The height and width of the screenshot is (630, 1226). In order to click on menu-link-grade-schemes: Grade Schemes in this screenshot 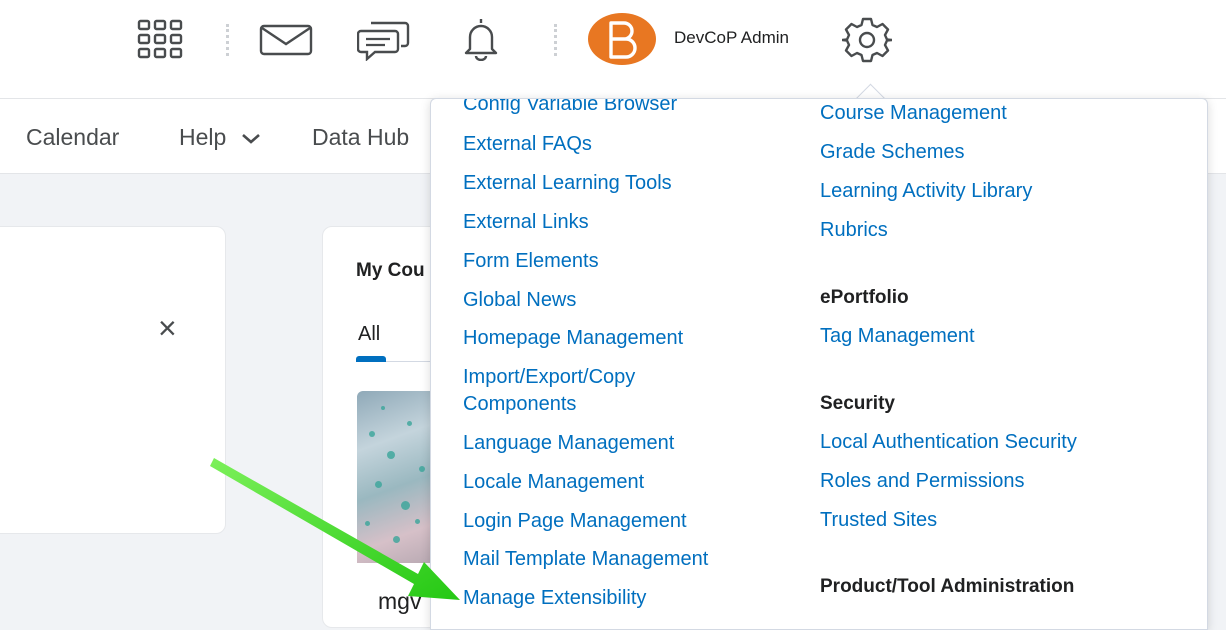, I will do `click(892, 152)`.